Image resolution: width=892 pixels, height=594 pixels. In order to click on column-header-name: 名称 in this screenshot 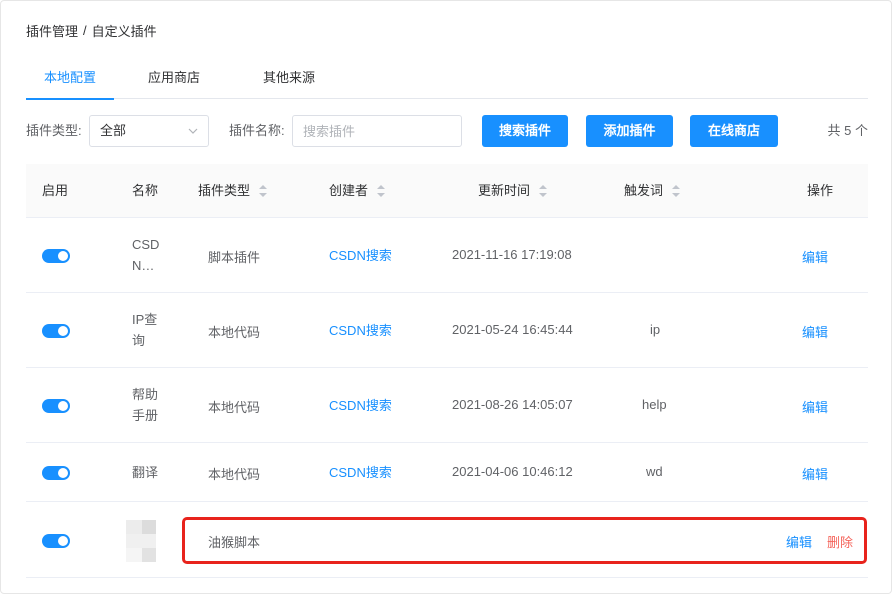, I will do `click(145, 190)`.